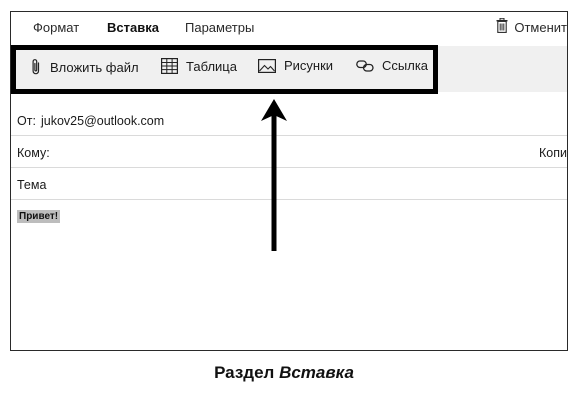 This screenshot has height=396, width=581. I want to click on discard-button: Отменит, so click(531, 26).